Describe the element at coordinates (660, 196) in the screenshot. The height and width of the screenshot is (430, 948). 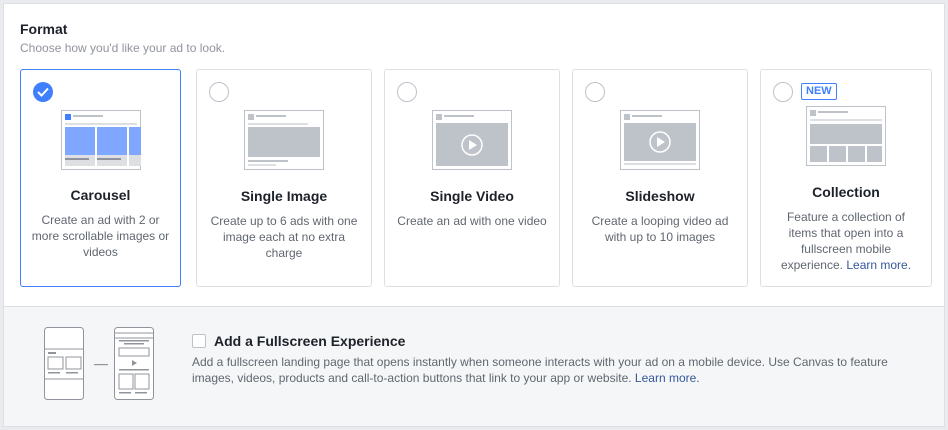
I see `option-title: Slideshow` at that location.